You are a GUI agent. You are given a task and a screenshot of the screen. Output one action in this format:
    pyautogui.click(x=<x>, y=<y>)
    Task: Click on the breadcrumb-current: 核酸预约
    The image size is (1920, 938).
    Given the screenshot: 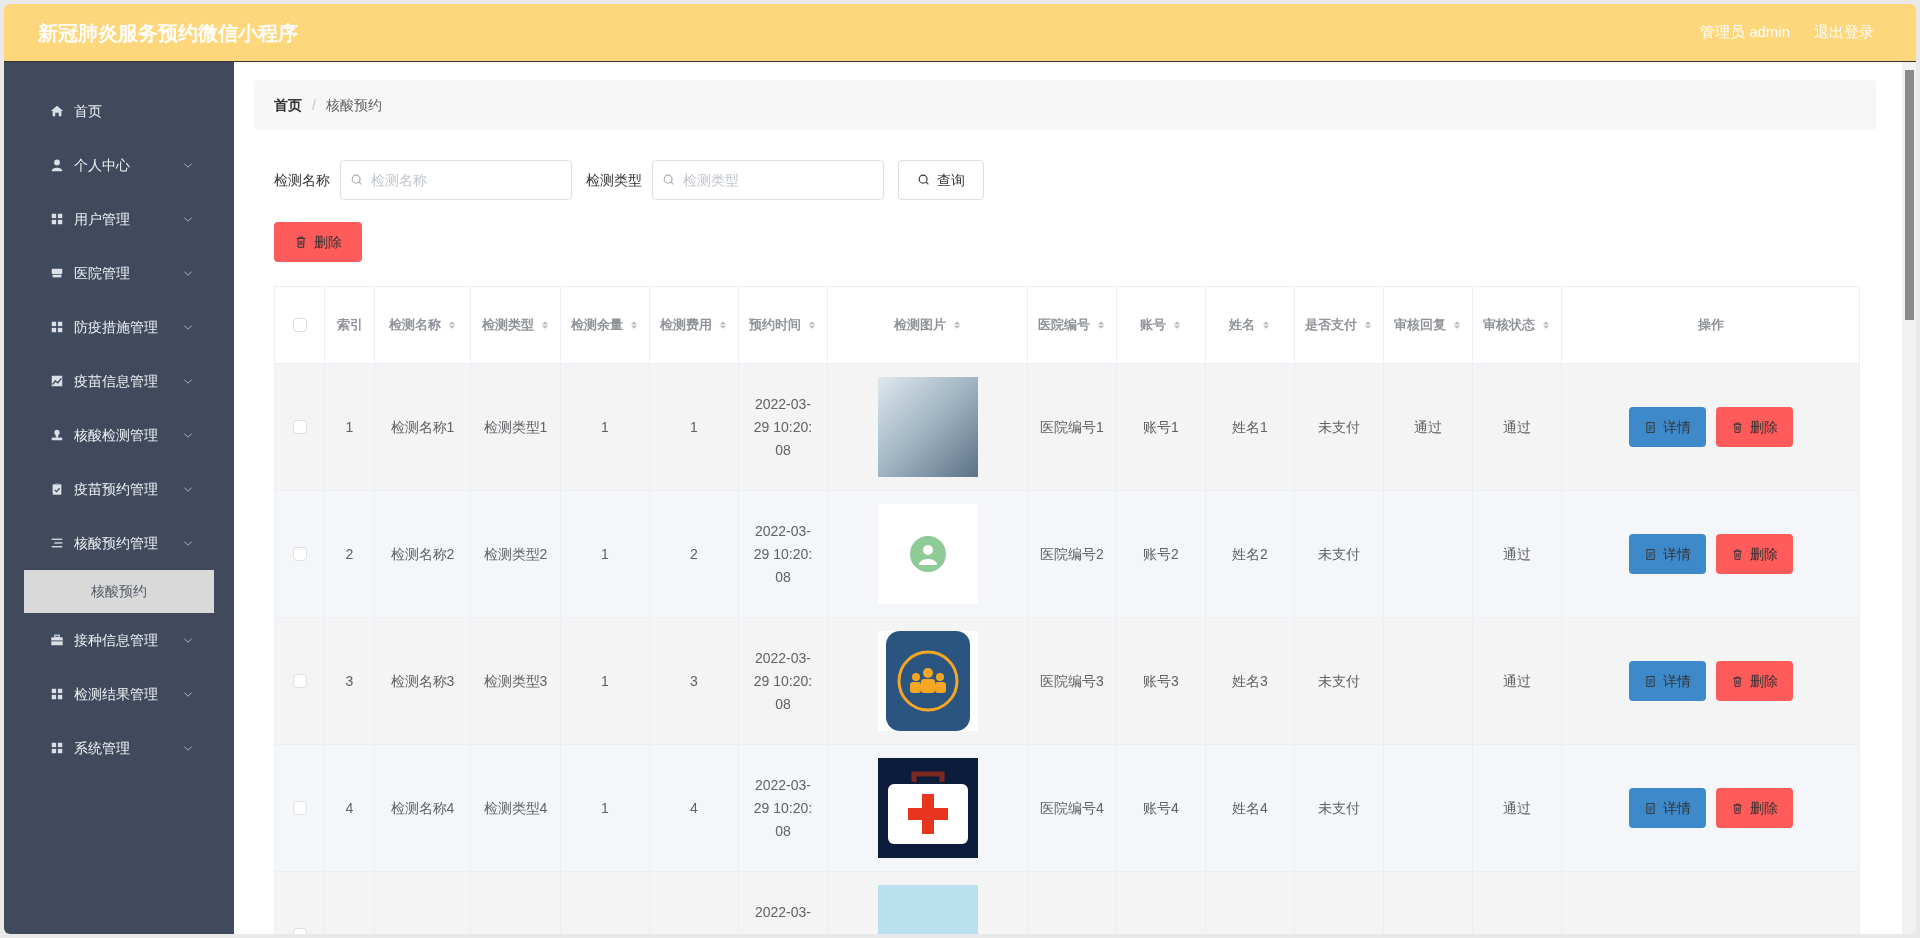 What is the action you would take?
    pyautogui.click(x=353, y=105)
    